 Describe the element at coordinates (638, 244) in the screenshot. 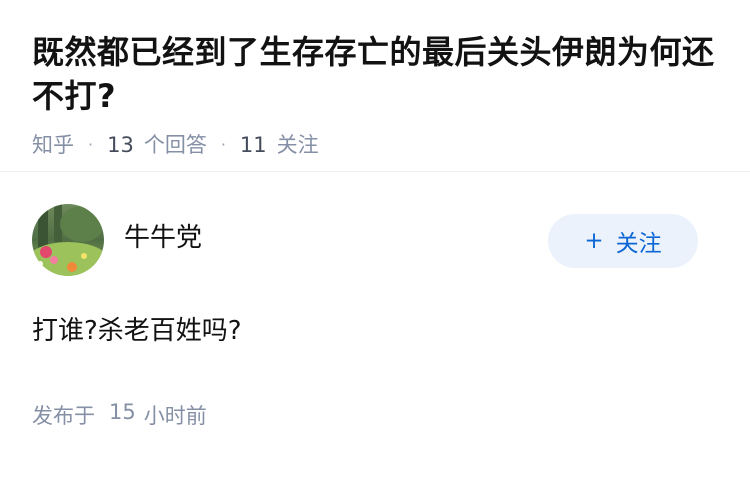

I see `follow-button-label: 关注` at that location.